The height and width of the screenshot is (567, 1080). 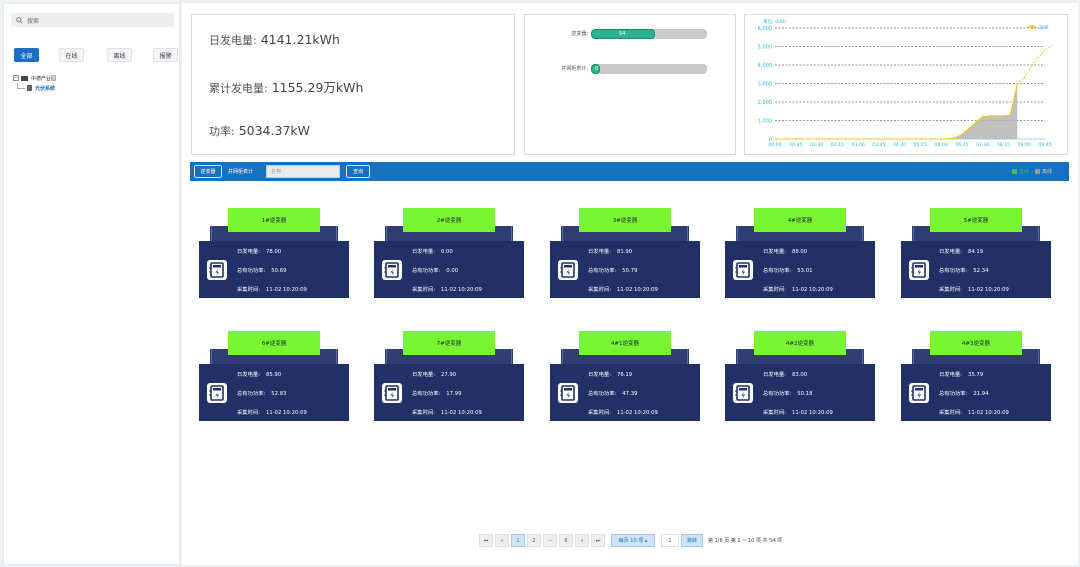 I want to click on card-daily-energy: 日发电量: 88.00, so click(x=785, y=251).